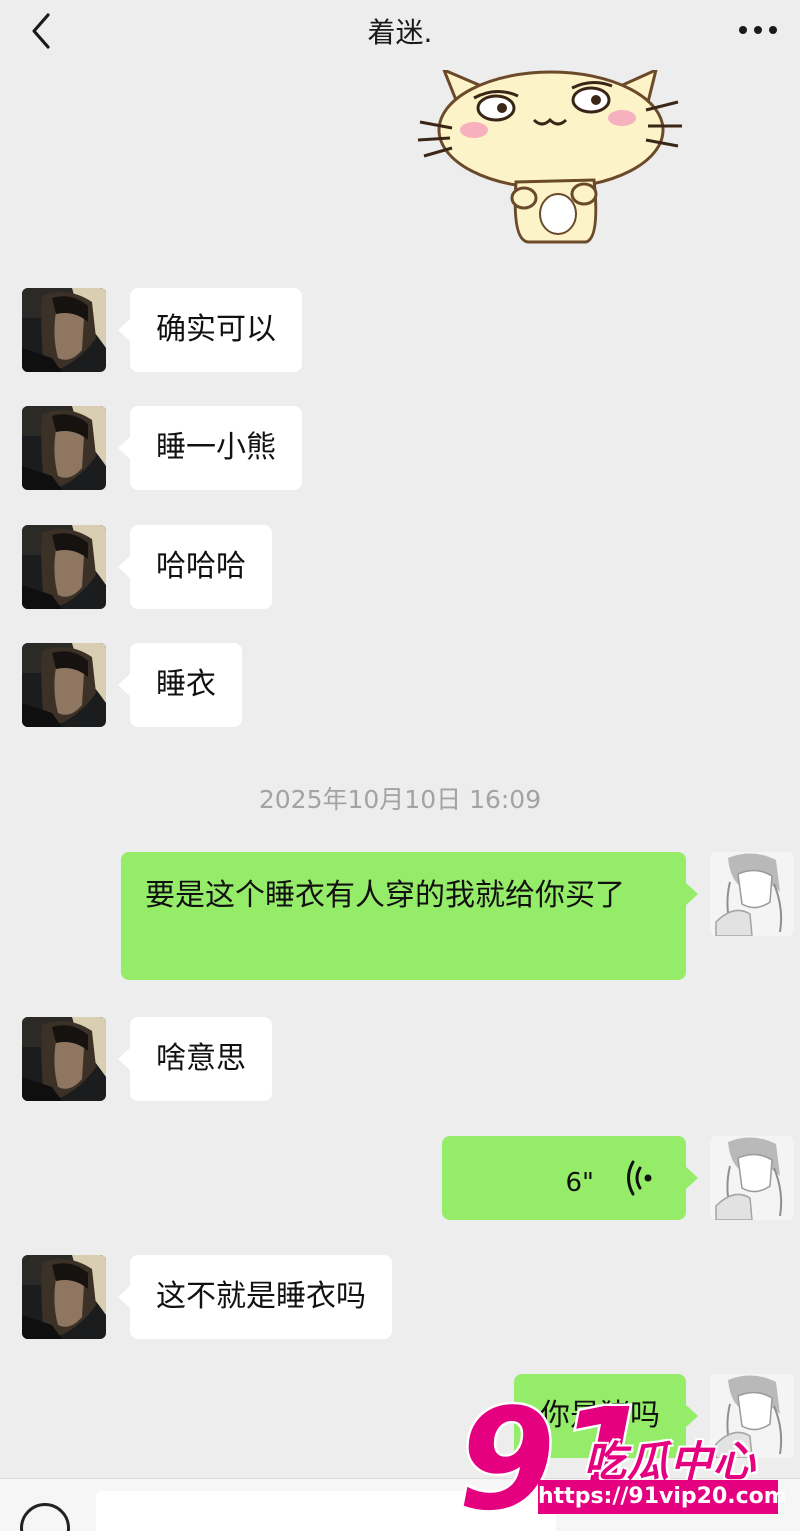 The height and width of the screenshot is (1531, 800). What do you see at coordinates (255, 1297) in the screenshot?
I see `incoming-message-bubble: 这不就是睡衣吗` at bounding box center [255, 1297].